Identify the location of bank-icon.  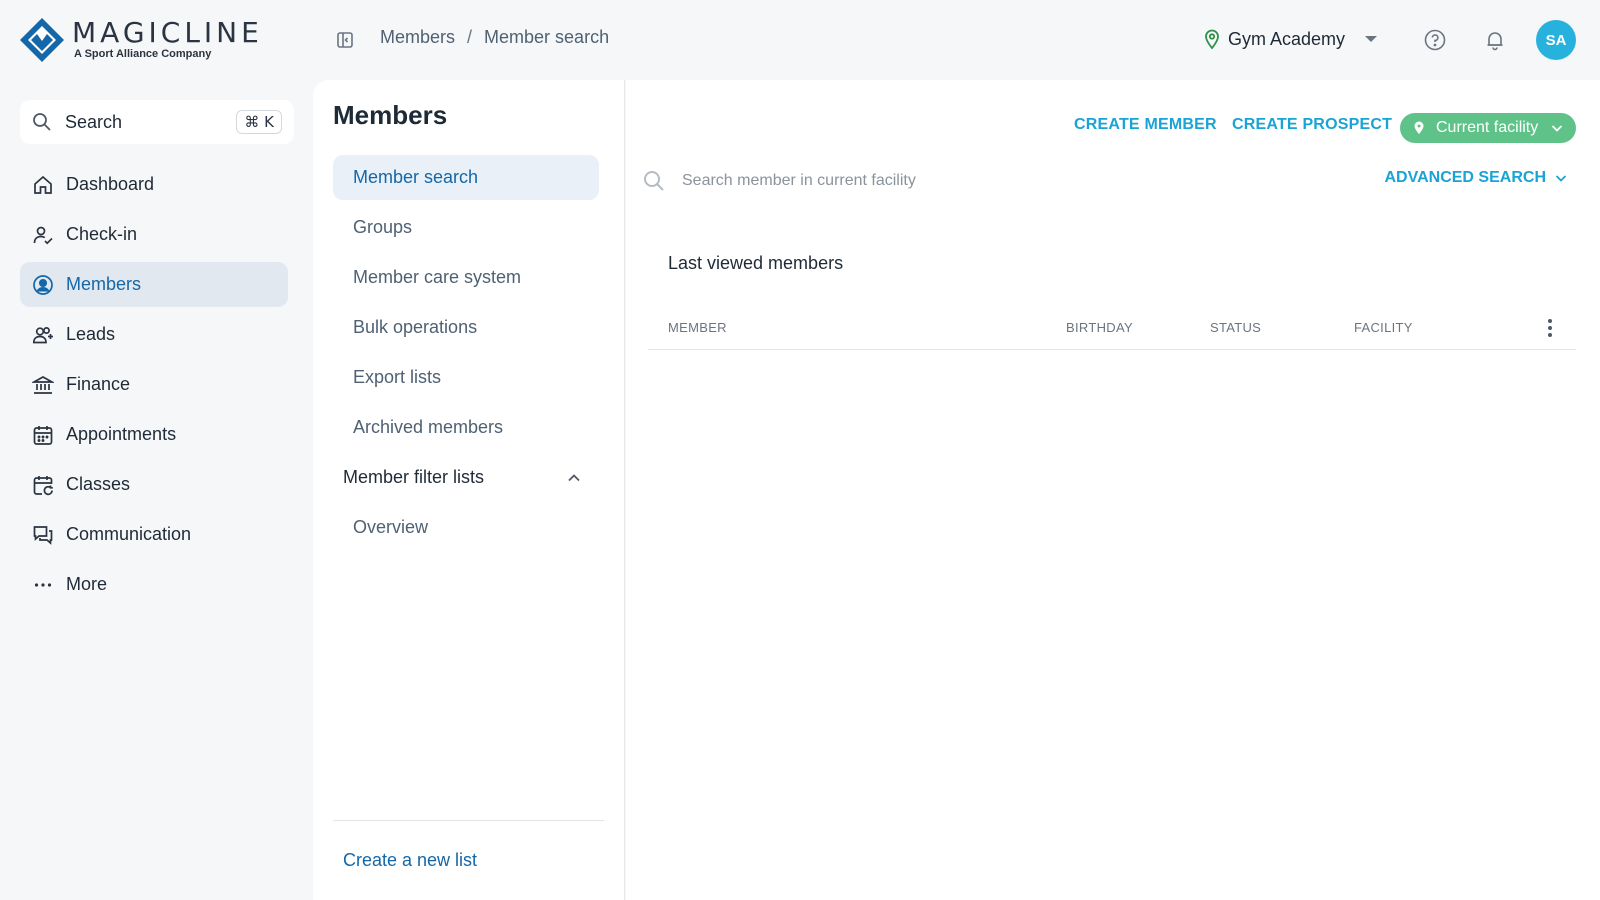
(43, 384).